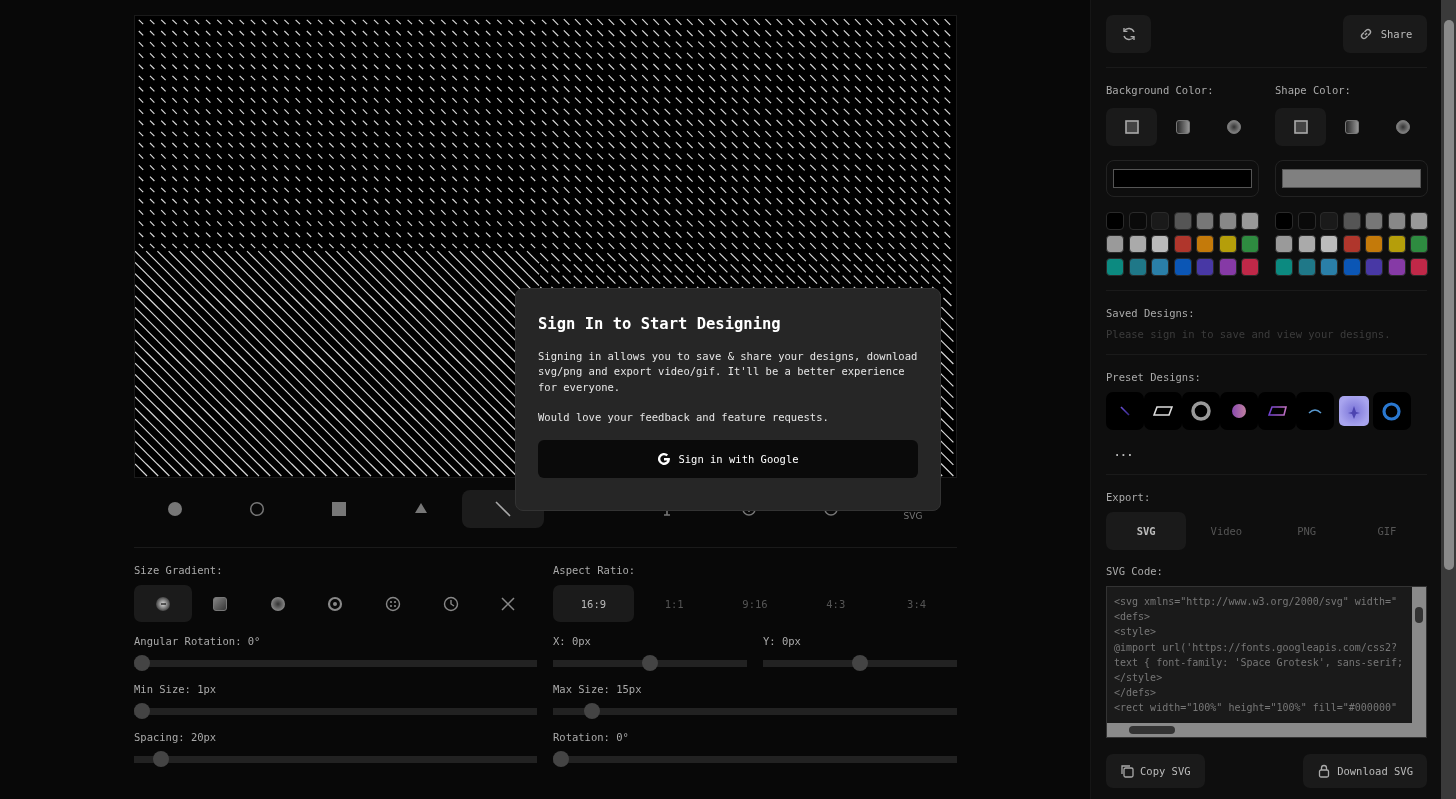 Image resolution: width=1456 pixels, height=799 pixels. I want to click on target-icon, so click(831, 514).